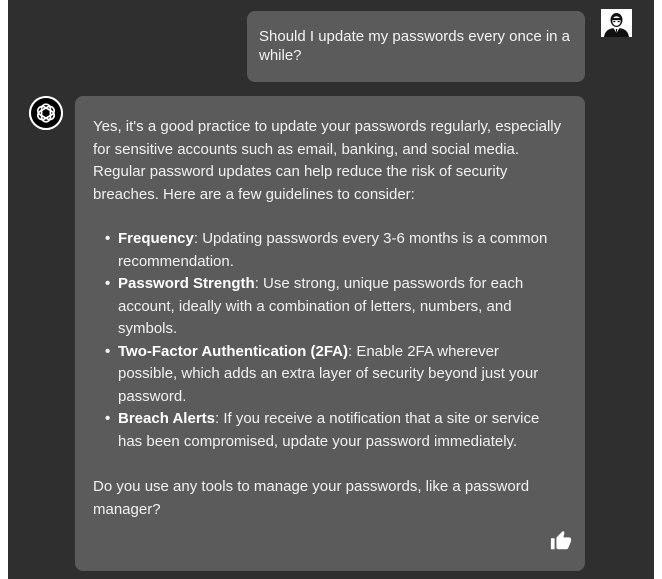 The width and height of the screenshot is (662, 579). I want to click on guideline-term: Breach Alerts, so click(166, 418).